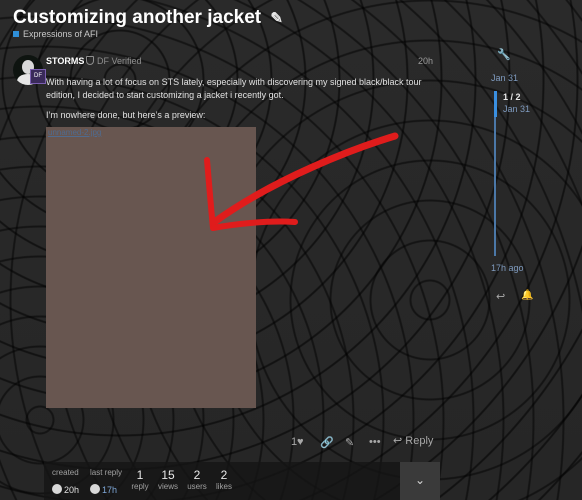 The image size is (582, 500). I want to click on category-badge: Expressions of AFI, so click(55, 34).